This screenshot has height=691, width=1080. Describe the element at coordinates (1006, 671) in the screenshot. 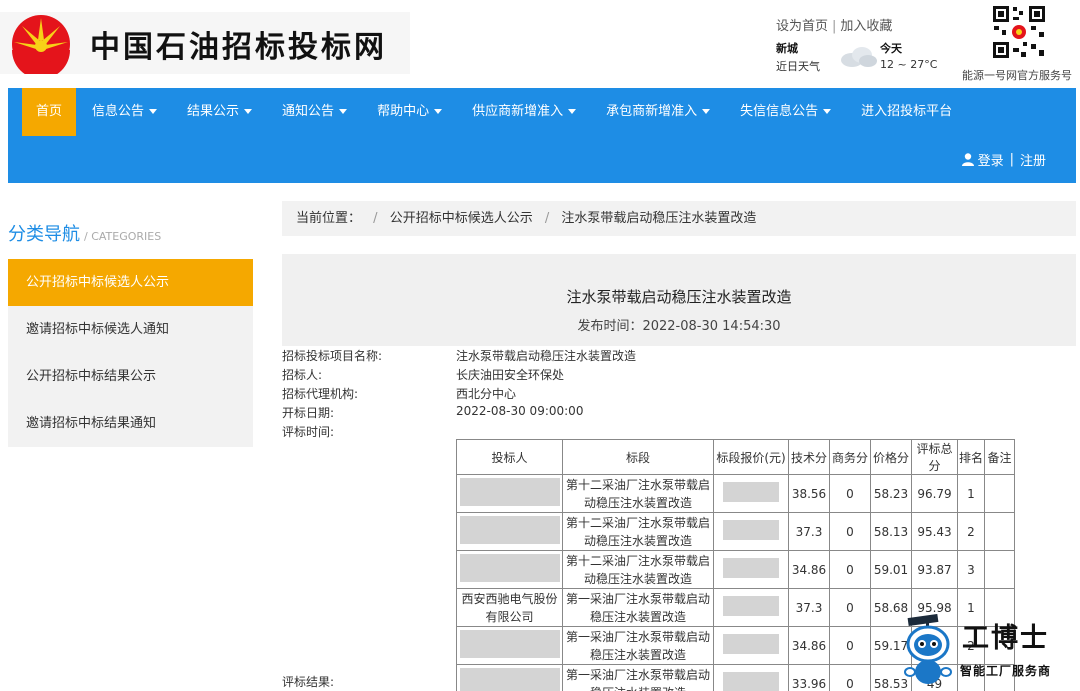

I see `watermark-tagline: 智能工厂服务商` at that location.